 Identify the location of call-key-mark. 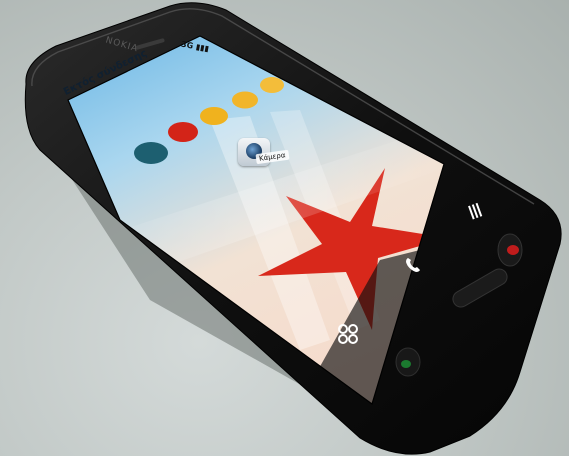
(406, 364).